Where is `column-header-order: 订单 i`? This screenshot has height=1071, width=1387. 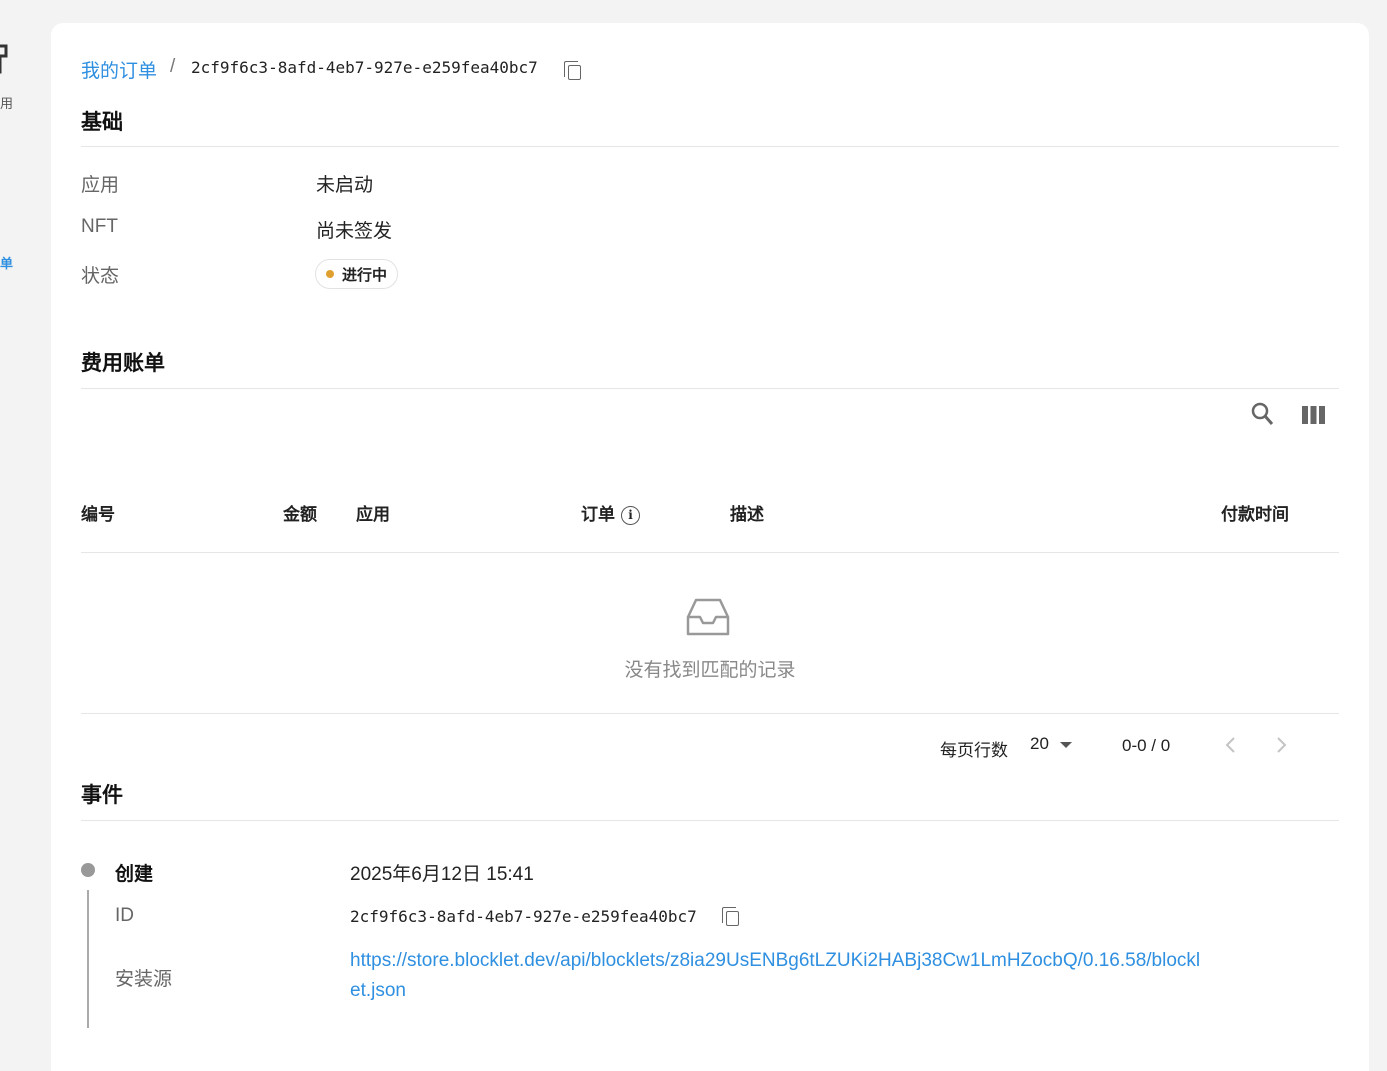 column-header-order: 订单 i is located at coordinates (610, 513).